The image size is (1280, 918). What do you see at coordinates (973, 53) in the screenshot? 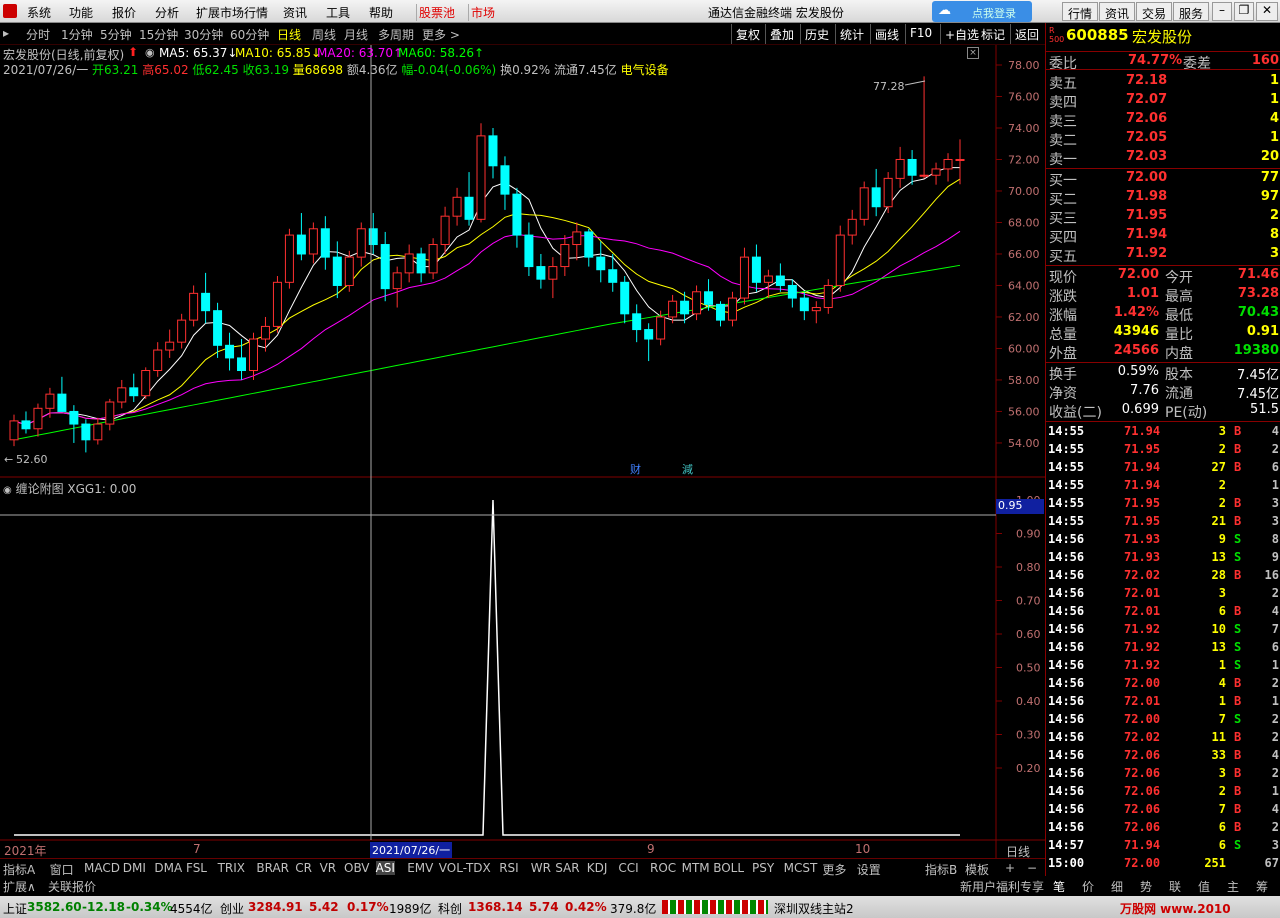
I see `chart-close-icon: ×` at bounding box center [973, 53].